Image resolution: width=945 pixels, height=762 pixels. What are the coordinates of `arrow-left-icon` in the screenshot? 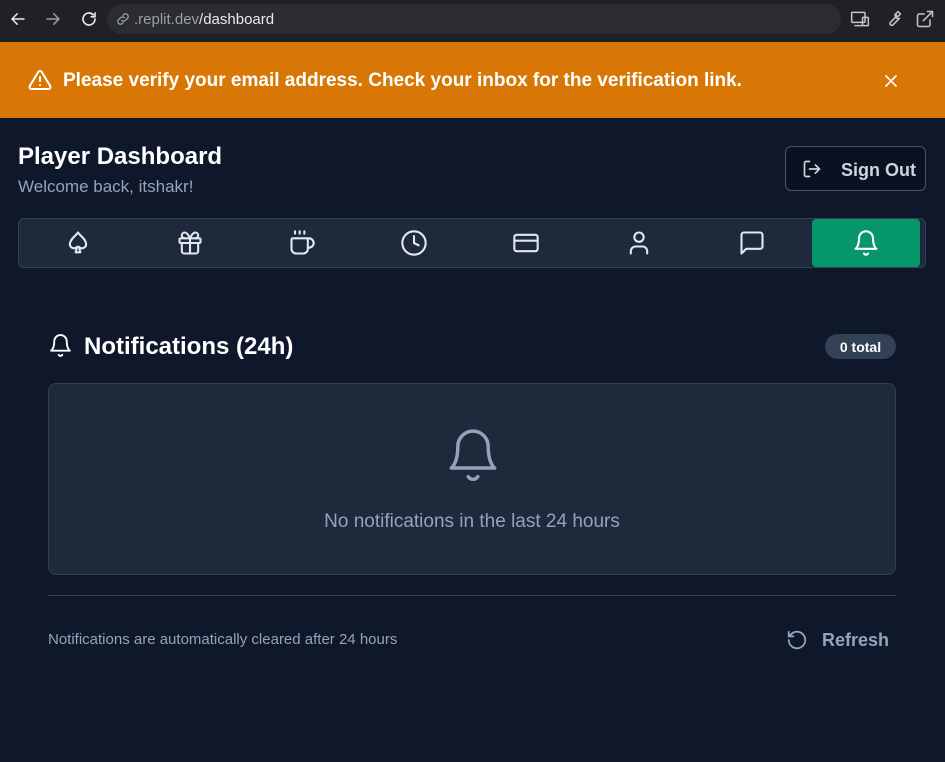 It's located at (18, 19).